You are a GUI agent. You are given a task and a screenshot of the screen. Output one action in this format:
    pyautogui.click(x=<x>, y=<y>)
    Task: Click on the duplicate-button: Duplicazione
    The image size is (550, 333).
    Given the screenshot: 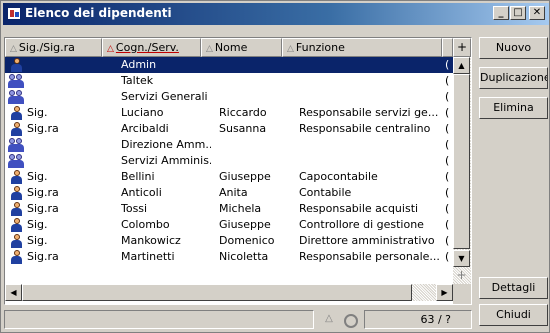 What is the action you would take?
    pyautogui.click(x=513, y=78)
    